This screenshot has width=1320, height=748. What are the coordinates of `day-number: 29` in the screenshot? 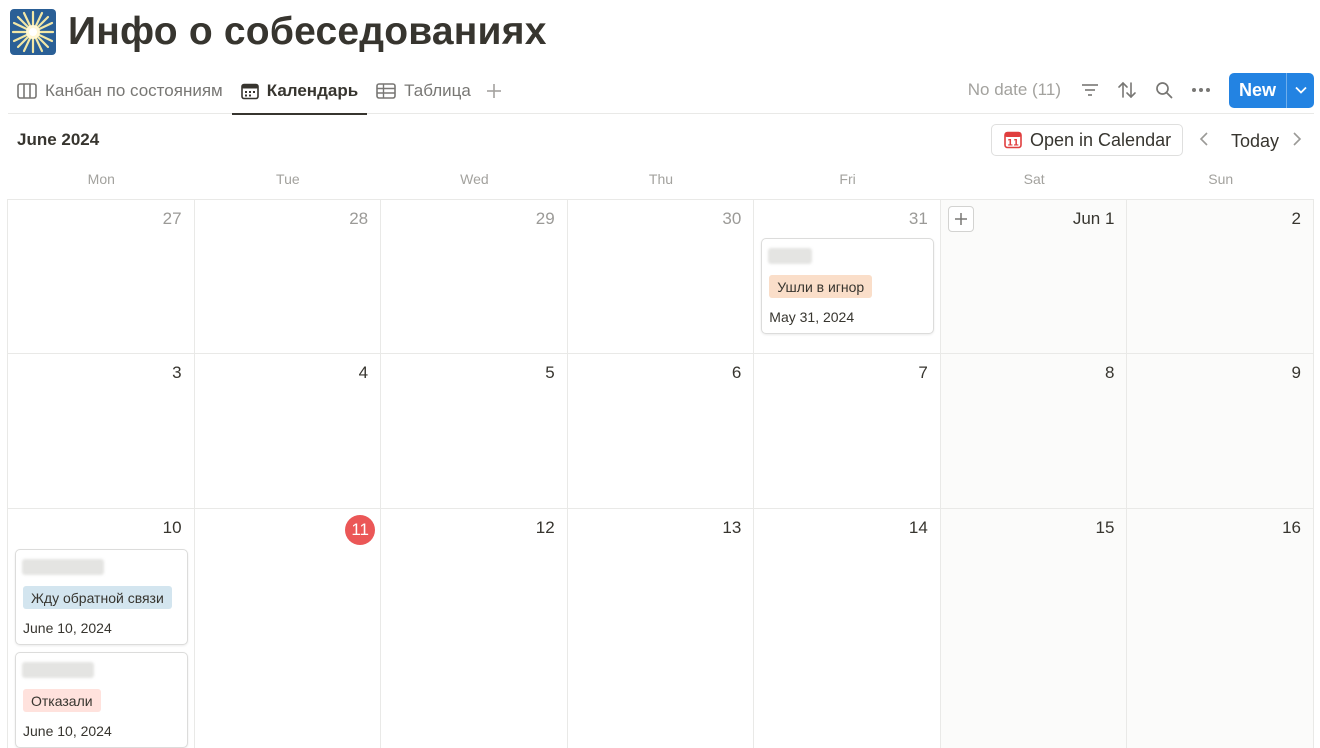 It's located at (545, 218).